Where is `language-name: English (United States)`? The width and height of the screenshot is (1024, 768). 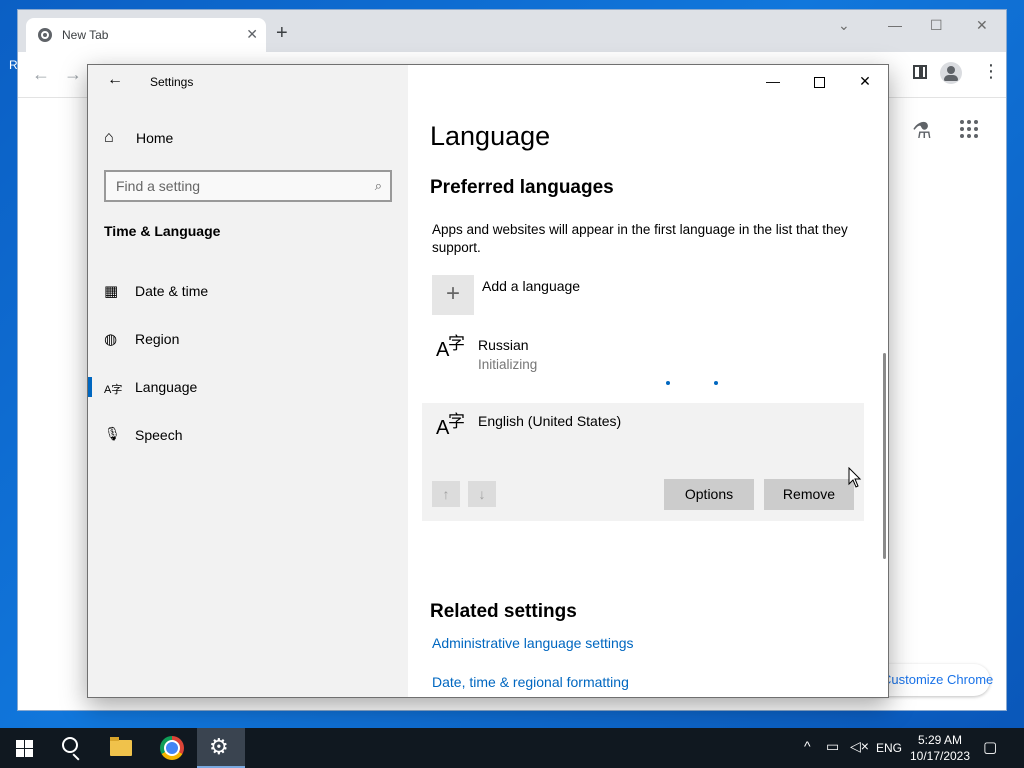
language-name: English (United States) is located at coordinates (550, 421).